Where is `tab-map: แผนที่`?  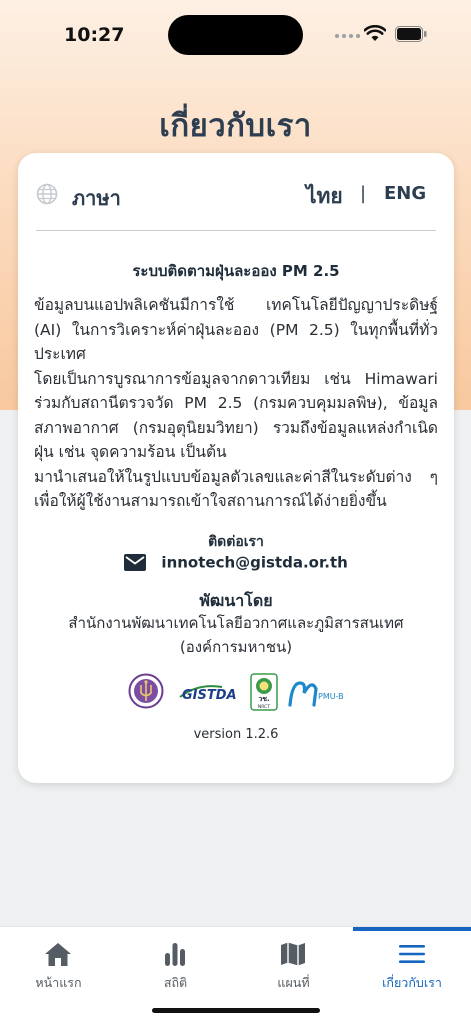 tab-map: แผนที่ is located at coordinates (293, 962).